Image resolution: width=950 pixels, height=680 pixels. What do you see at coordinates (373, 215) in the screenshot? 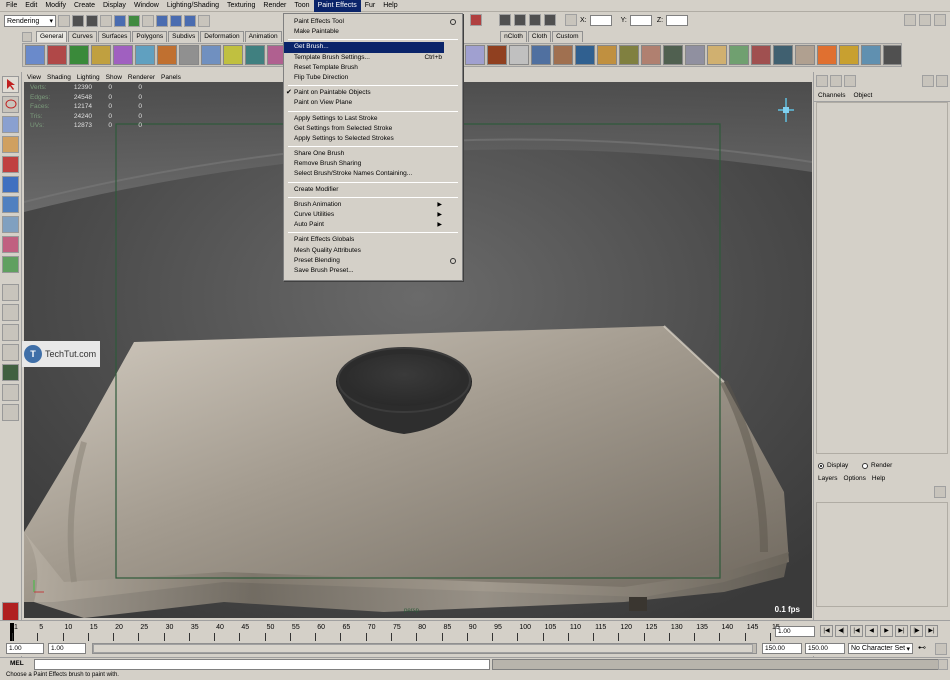
I see `menu-item-curve-utilities: Curve Utilities ▶` at bounding box center [373, 215].